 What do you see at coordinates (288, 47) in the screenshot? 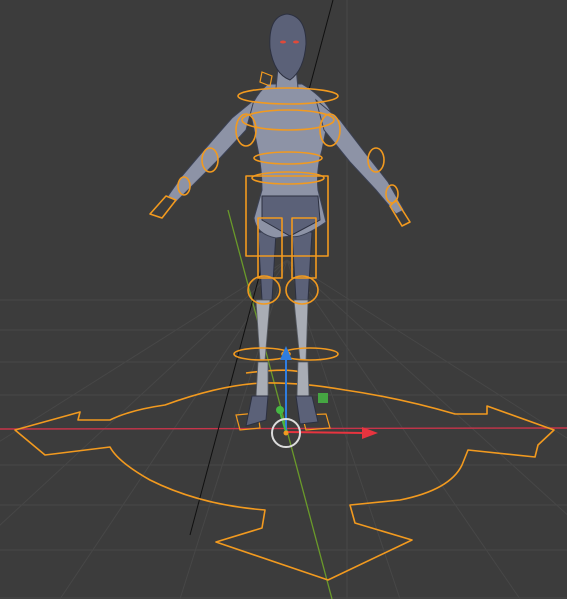
I see `character-head` at bounding box center [288, 47].